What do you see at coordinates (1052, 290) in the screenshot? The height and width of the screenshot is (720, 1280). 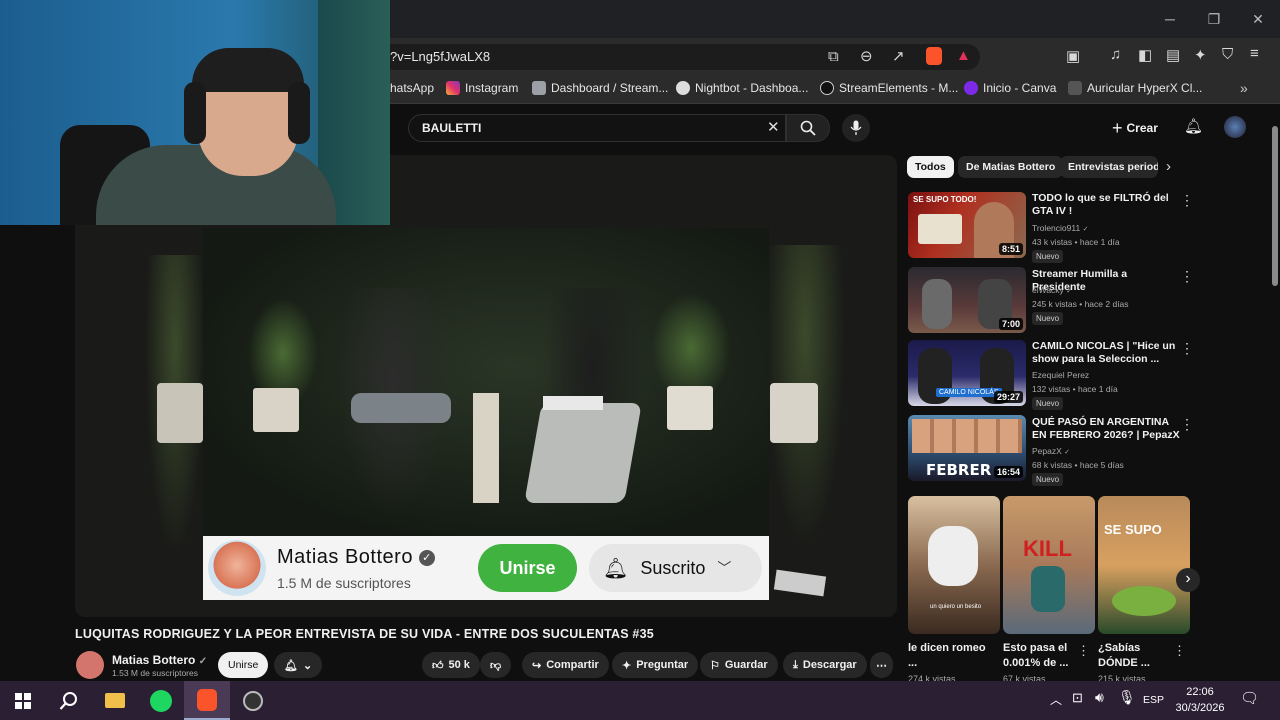 I see `video-channel: elWacky ✓` at bounding box center [1052, 290].